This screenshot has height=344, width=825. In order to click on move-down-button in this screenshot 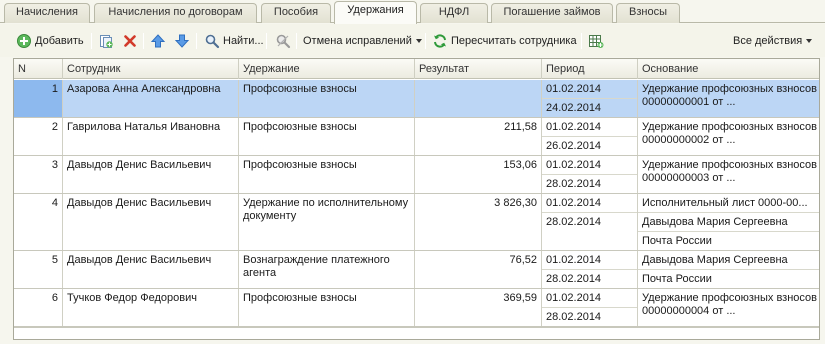, I will do `click(182, 41)`.